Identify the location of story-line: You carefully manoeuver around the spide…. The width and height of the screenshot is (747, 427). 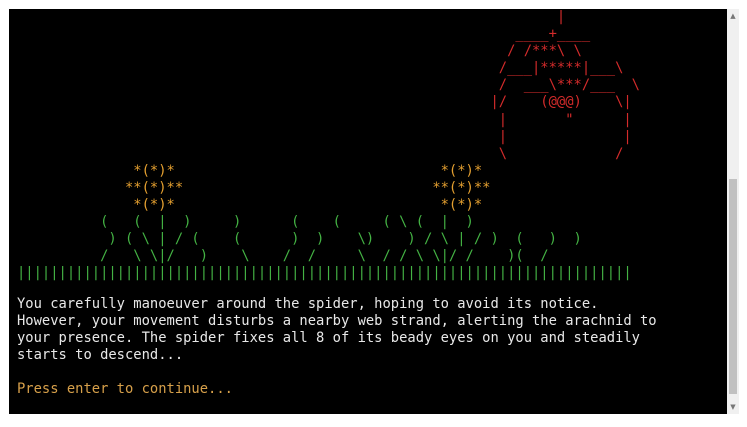
(308, 304).